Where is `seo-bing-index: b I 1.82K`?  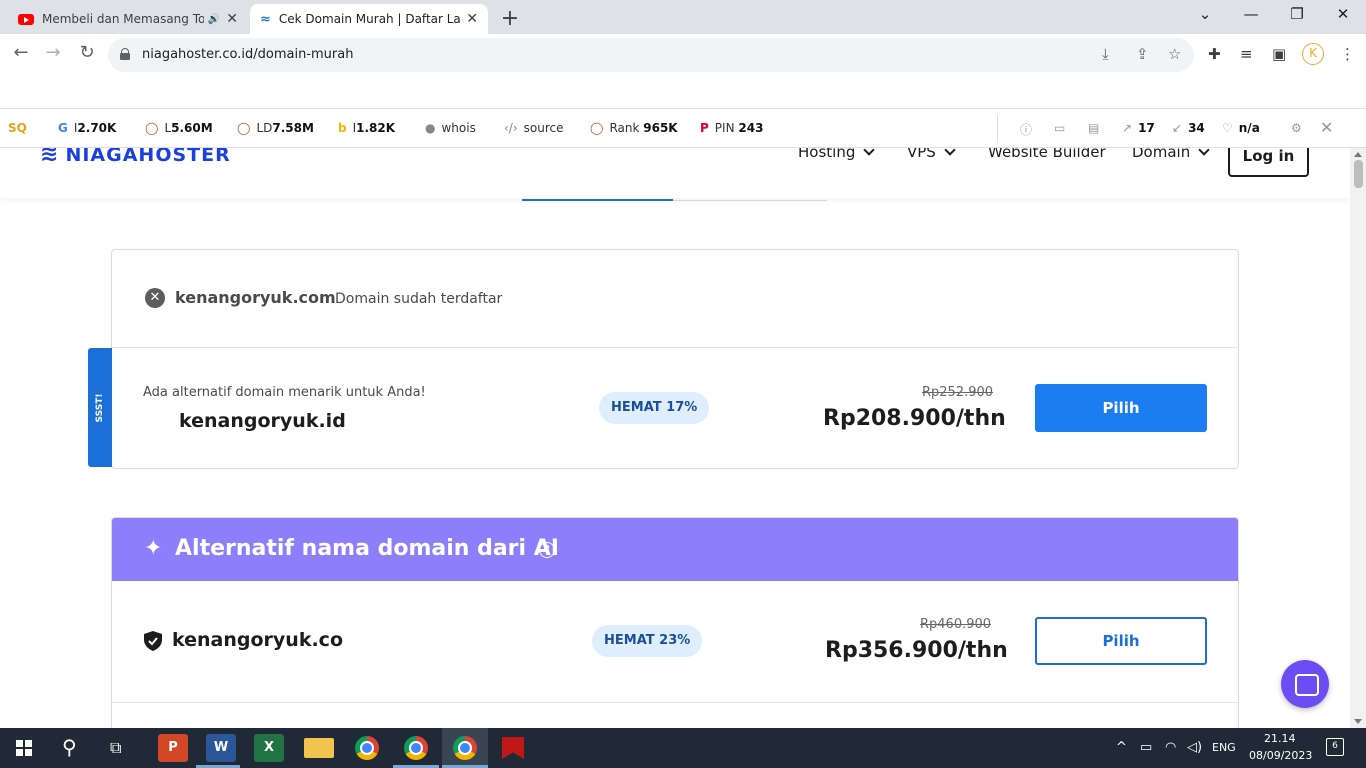
seo-bing-index: b I 1.82K is located at coordinates (366, 128).